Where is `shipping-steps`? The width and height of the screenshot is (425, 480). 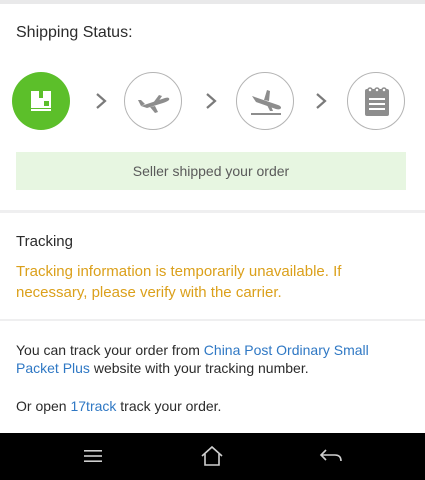 shipping-steps is located at coordinates (208, 101).